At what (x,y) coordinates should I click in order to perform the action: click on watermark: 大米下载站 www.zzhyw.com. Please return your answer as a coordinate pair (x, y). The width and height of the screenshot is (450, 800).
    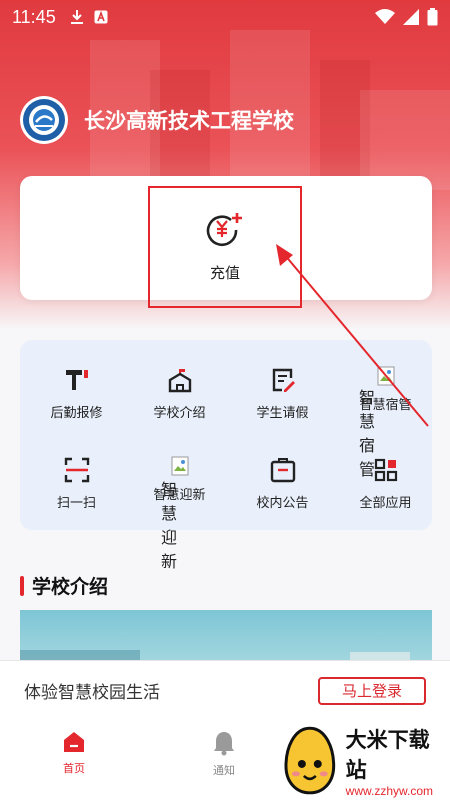
    Looking at the image, I should click on (366, 761).